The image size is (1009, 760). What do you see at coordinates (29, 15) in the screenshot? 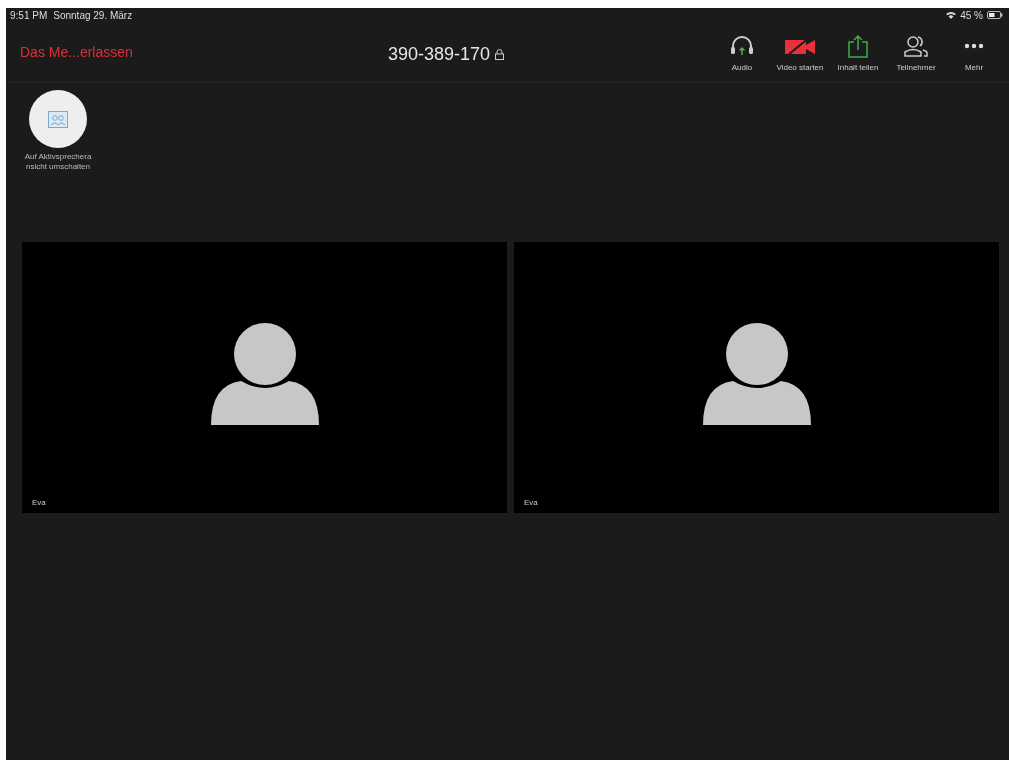
I see `status-time: 9:51 PM` at bounding box center [29, 15].